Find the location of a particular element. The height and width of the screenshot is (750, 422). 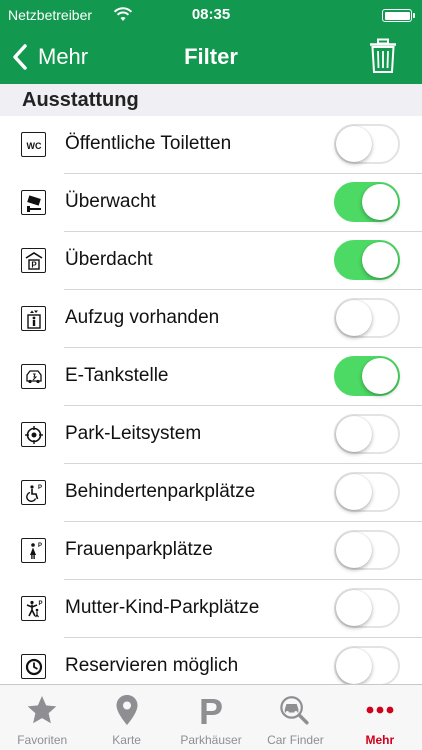

filter-label: Mutter-Kind-Parkplätze is located at coordinates (162, 607).